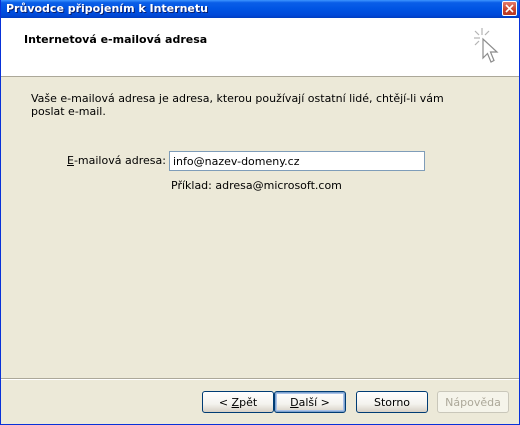  I want to click on back-label: pět, so click(248, 402).